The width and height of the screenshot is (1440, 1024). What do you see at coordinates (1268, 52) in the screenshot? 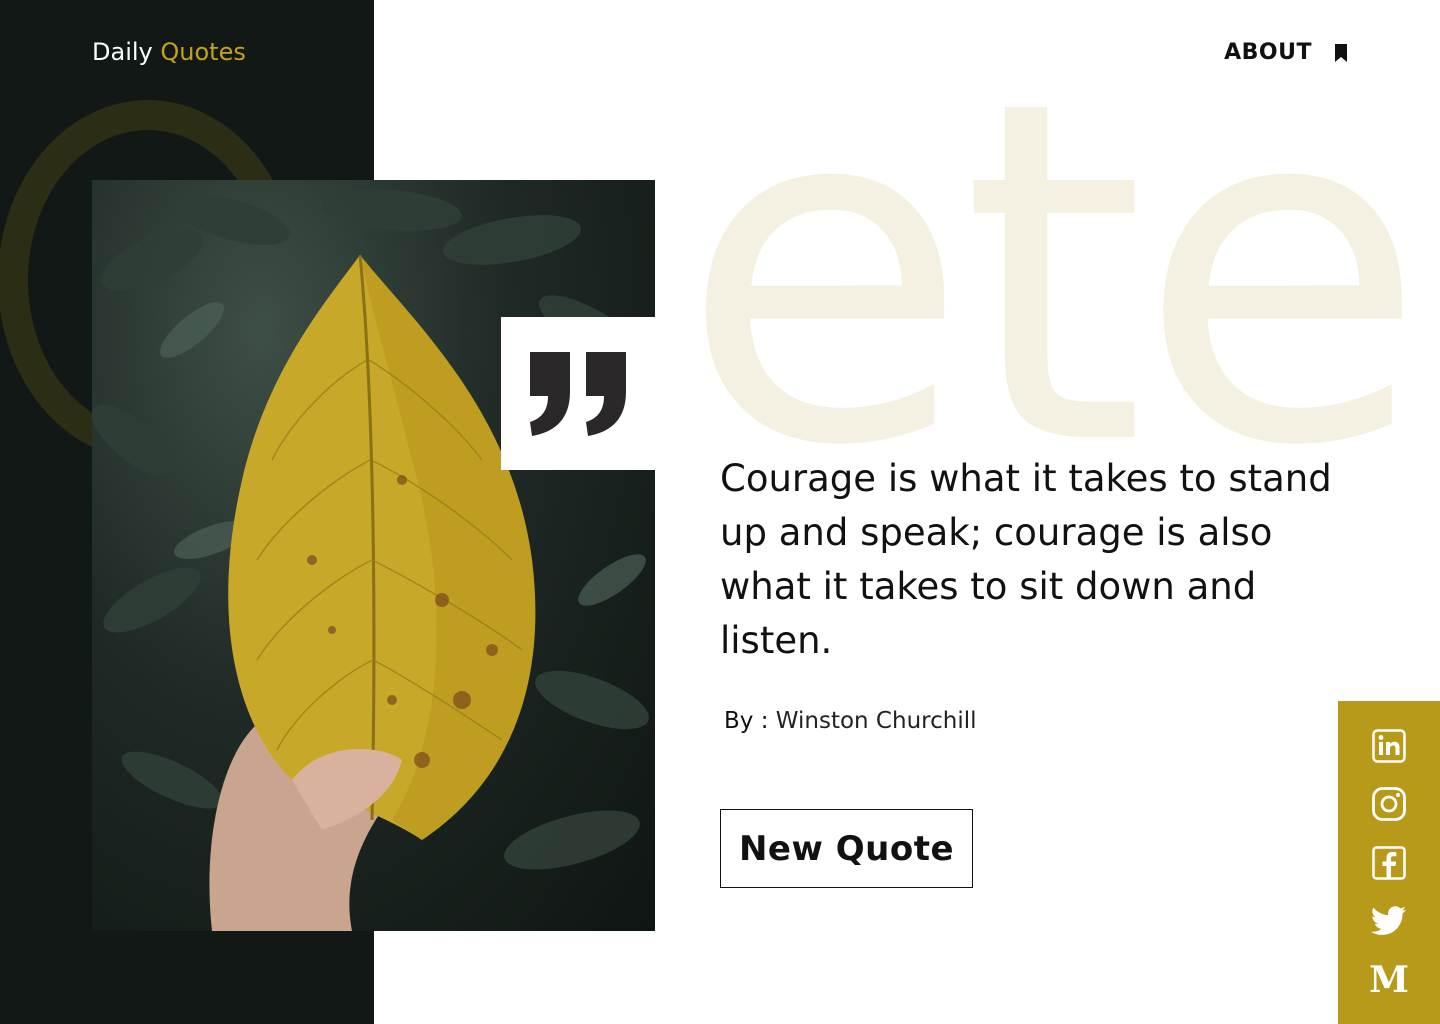
I see `about-link: ABOUT` at bounding box center [1268, 52].